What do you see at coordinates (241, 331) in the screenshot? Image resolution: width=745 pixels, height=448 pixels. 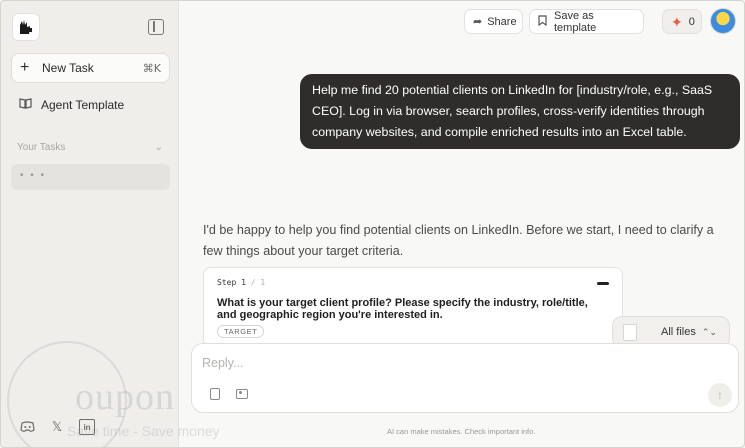 I see `question-tag: TARGET` at bounding box center [241, 331].